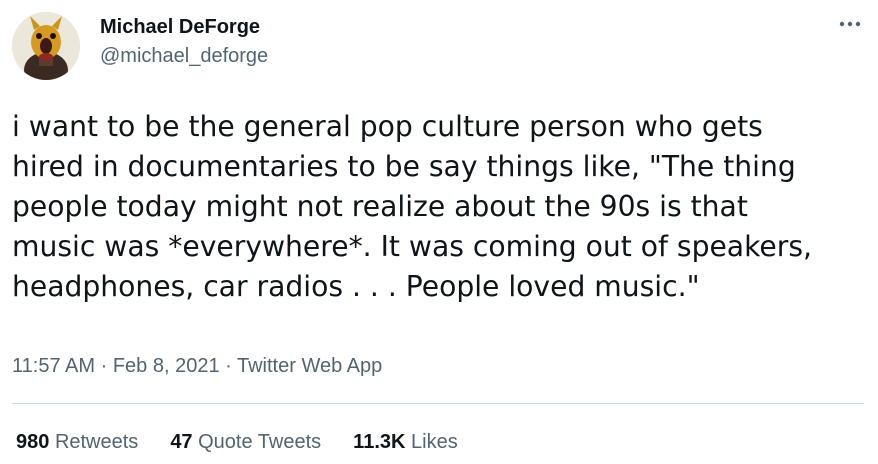 This screenshot has height=464, width=878. Describe the element at coordinates (184, 56) in the screenshot. I see `user-handle: @michael_deforge` at that location.